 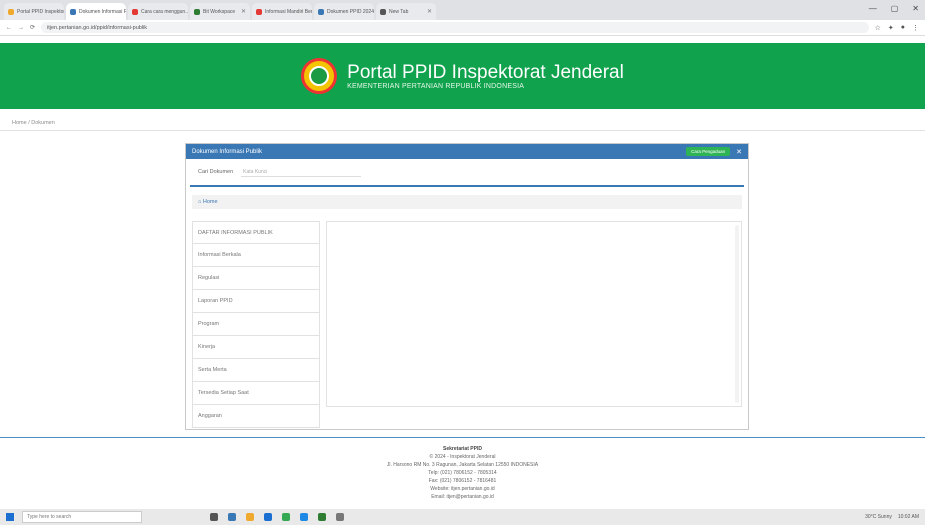 I want to click on back-icon: ←, so click(x=9, y=28).